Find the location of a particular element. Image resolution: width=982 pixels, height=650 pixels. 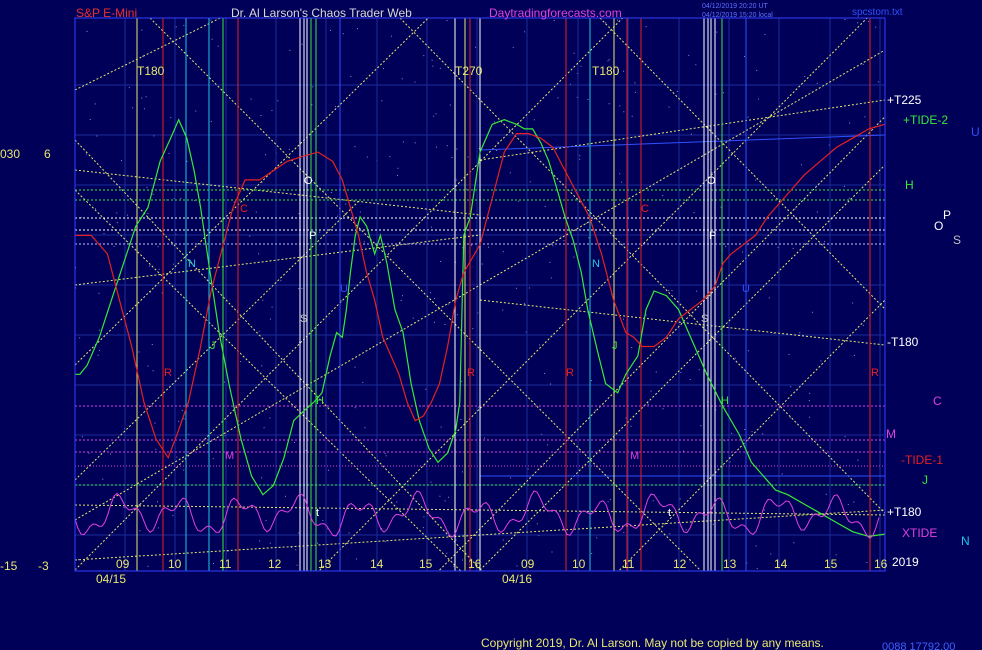

site-link: Daytradingforecasts.com is located at coordinates (555, 13).